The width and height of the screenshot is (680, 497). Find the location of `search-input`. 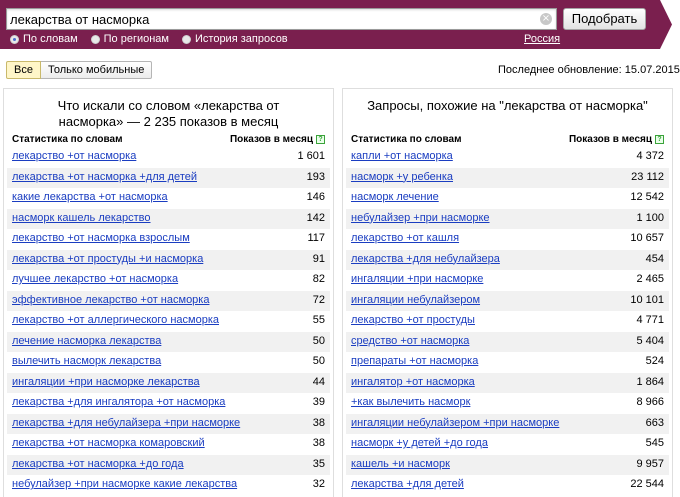

search-input is located at coordinates (270, 19).